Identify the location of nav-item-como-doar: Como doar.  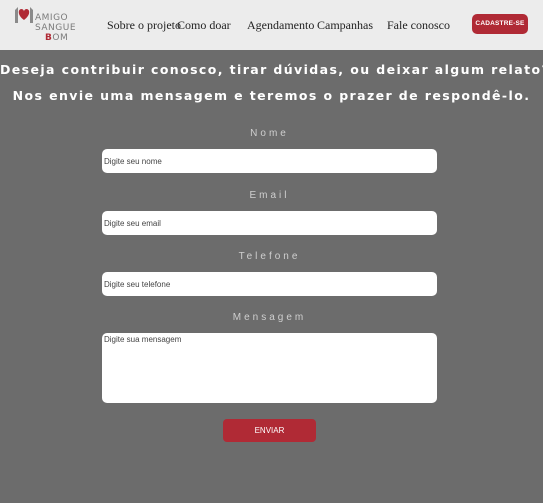
(204, 25).